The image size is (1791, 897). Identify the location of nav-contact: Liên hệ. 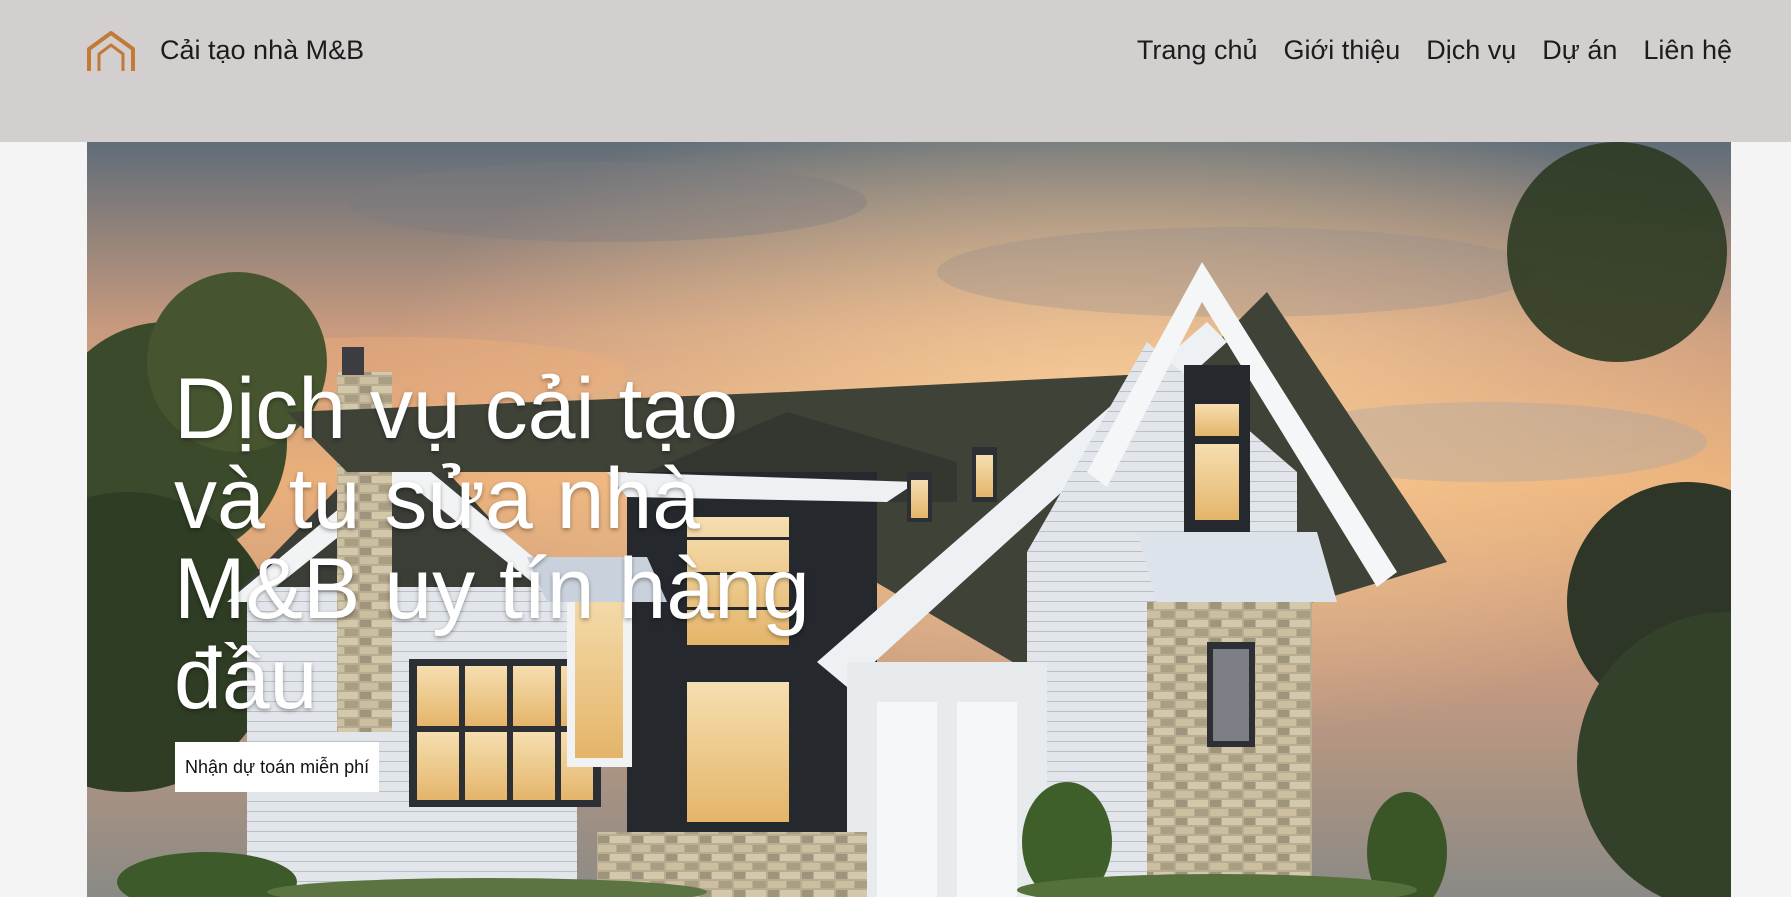
(1687, 50).